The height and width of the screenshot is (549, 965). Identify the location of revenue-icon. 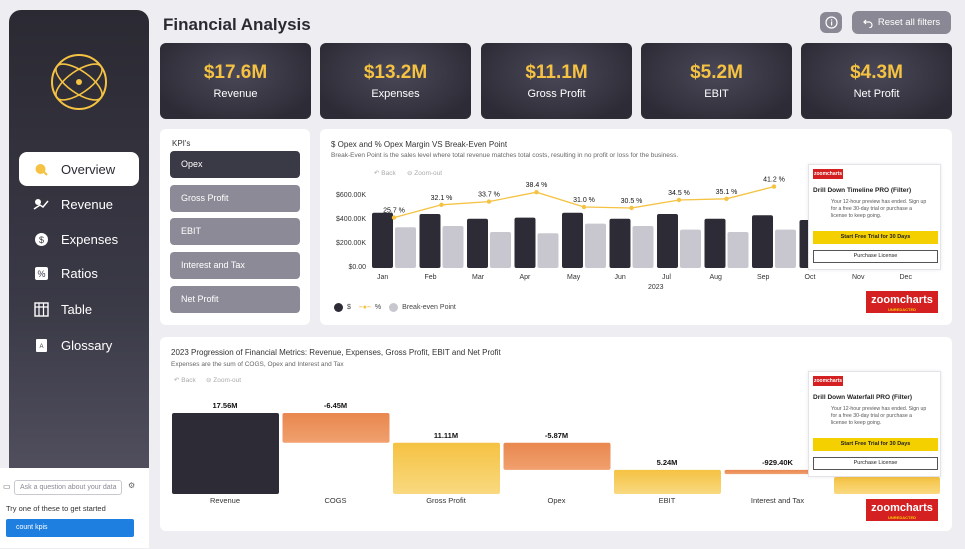
(41, 204).